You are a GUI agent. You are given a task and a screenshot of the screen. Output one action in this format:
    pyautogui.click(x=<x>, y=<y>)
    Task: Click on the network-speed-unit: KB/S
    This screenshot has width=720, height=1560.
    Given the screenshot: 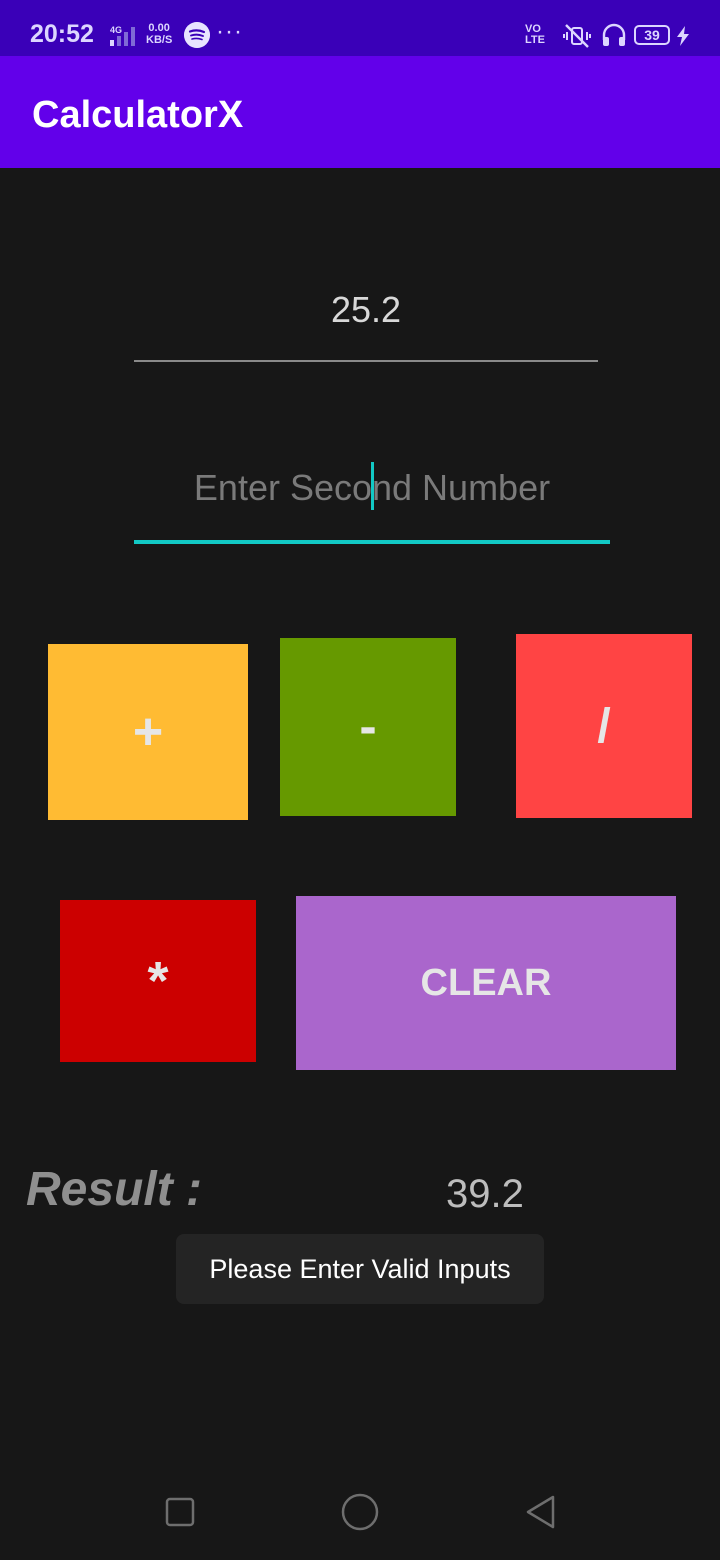 What is the action you would take?
    pyautogui.click(x=159, y=40)
    